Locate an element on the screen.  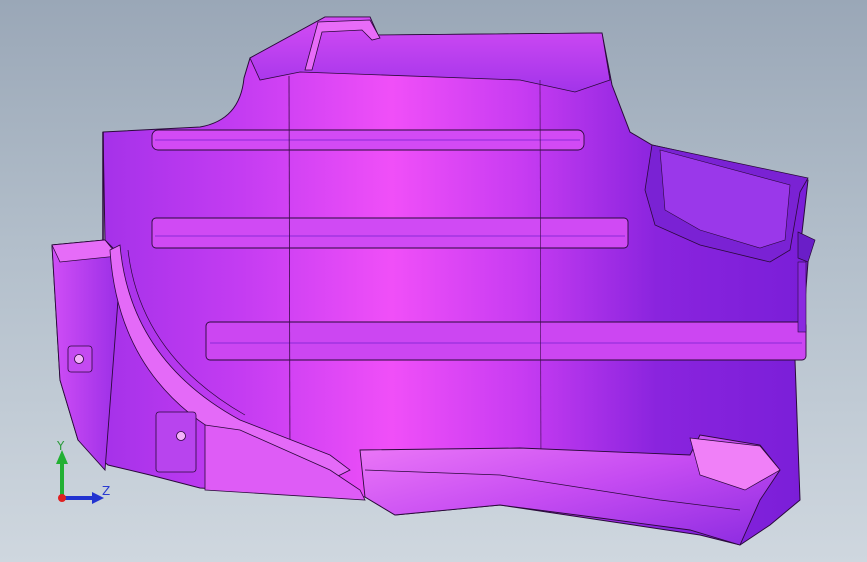
lower-mount-boss is located at coordinates (176, 442).